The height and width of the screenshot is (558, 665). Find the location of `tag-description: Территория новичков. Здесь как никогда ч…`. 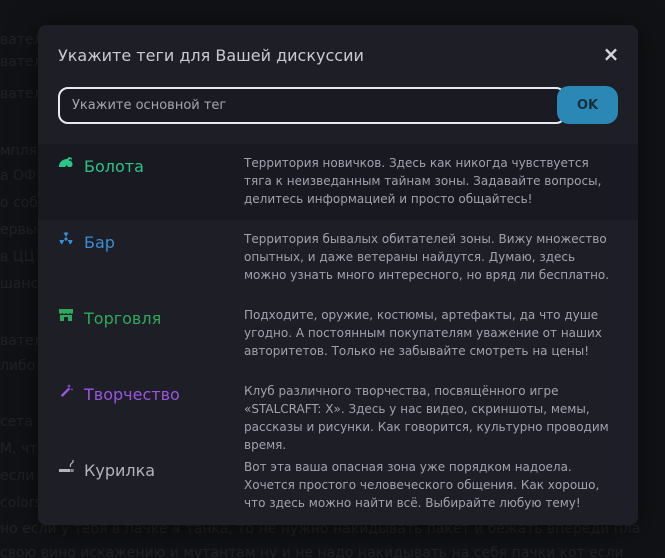

tag-description: Территория новичков. Здесь как никогда ч… is located at coordinates (423, 181).